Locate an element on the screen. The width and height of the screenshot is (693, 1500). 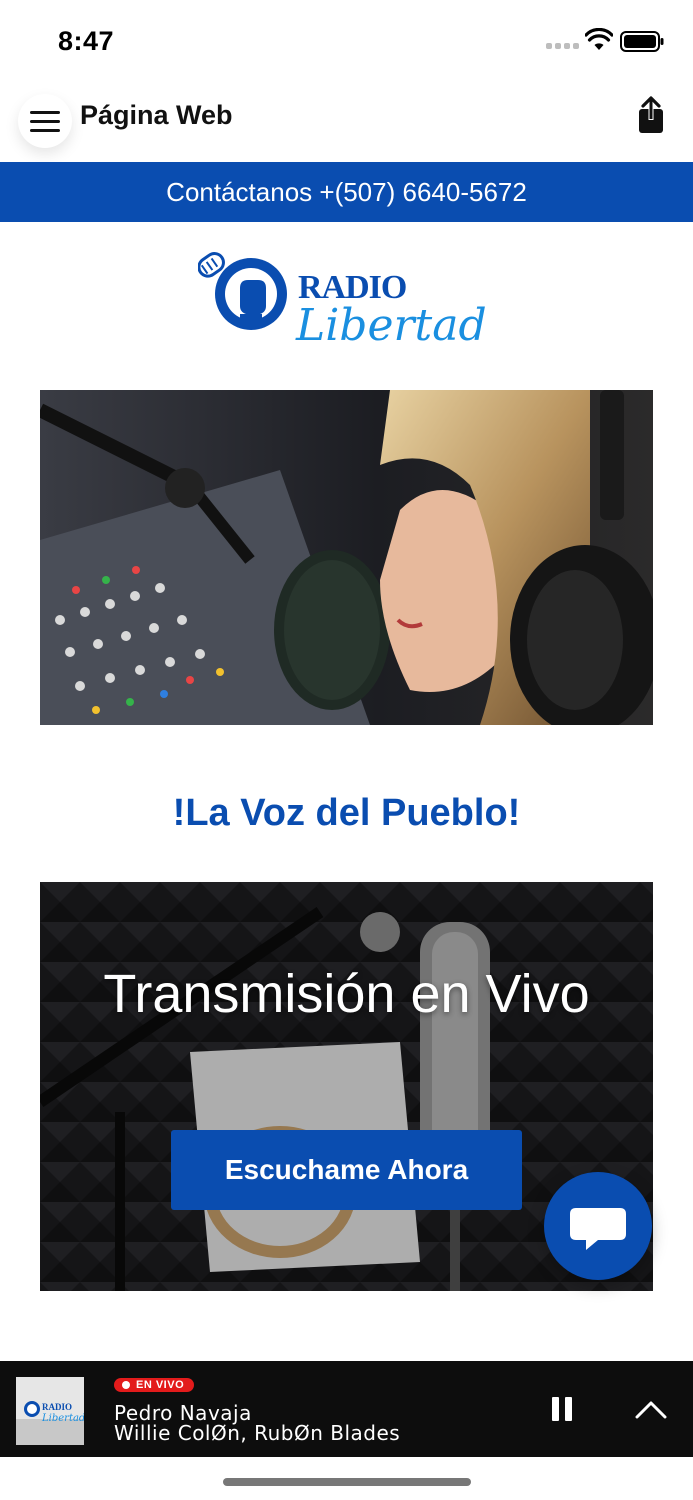
menu-button is located at coordinates (45, 121).